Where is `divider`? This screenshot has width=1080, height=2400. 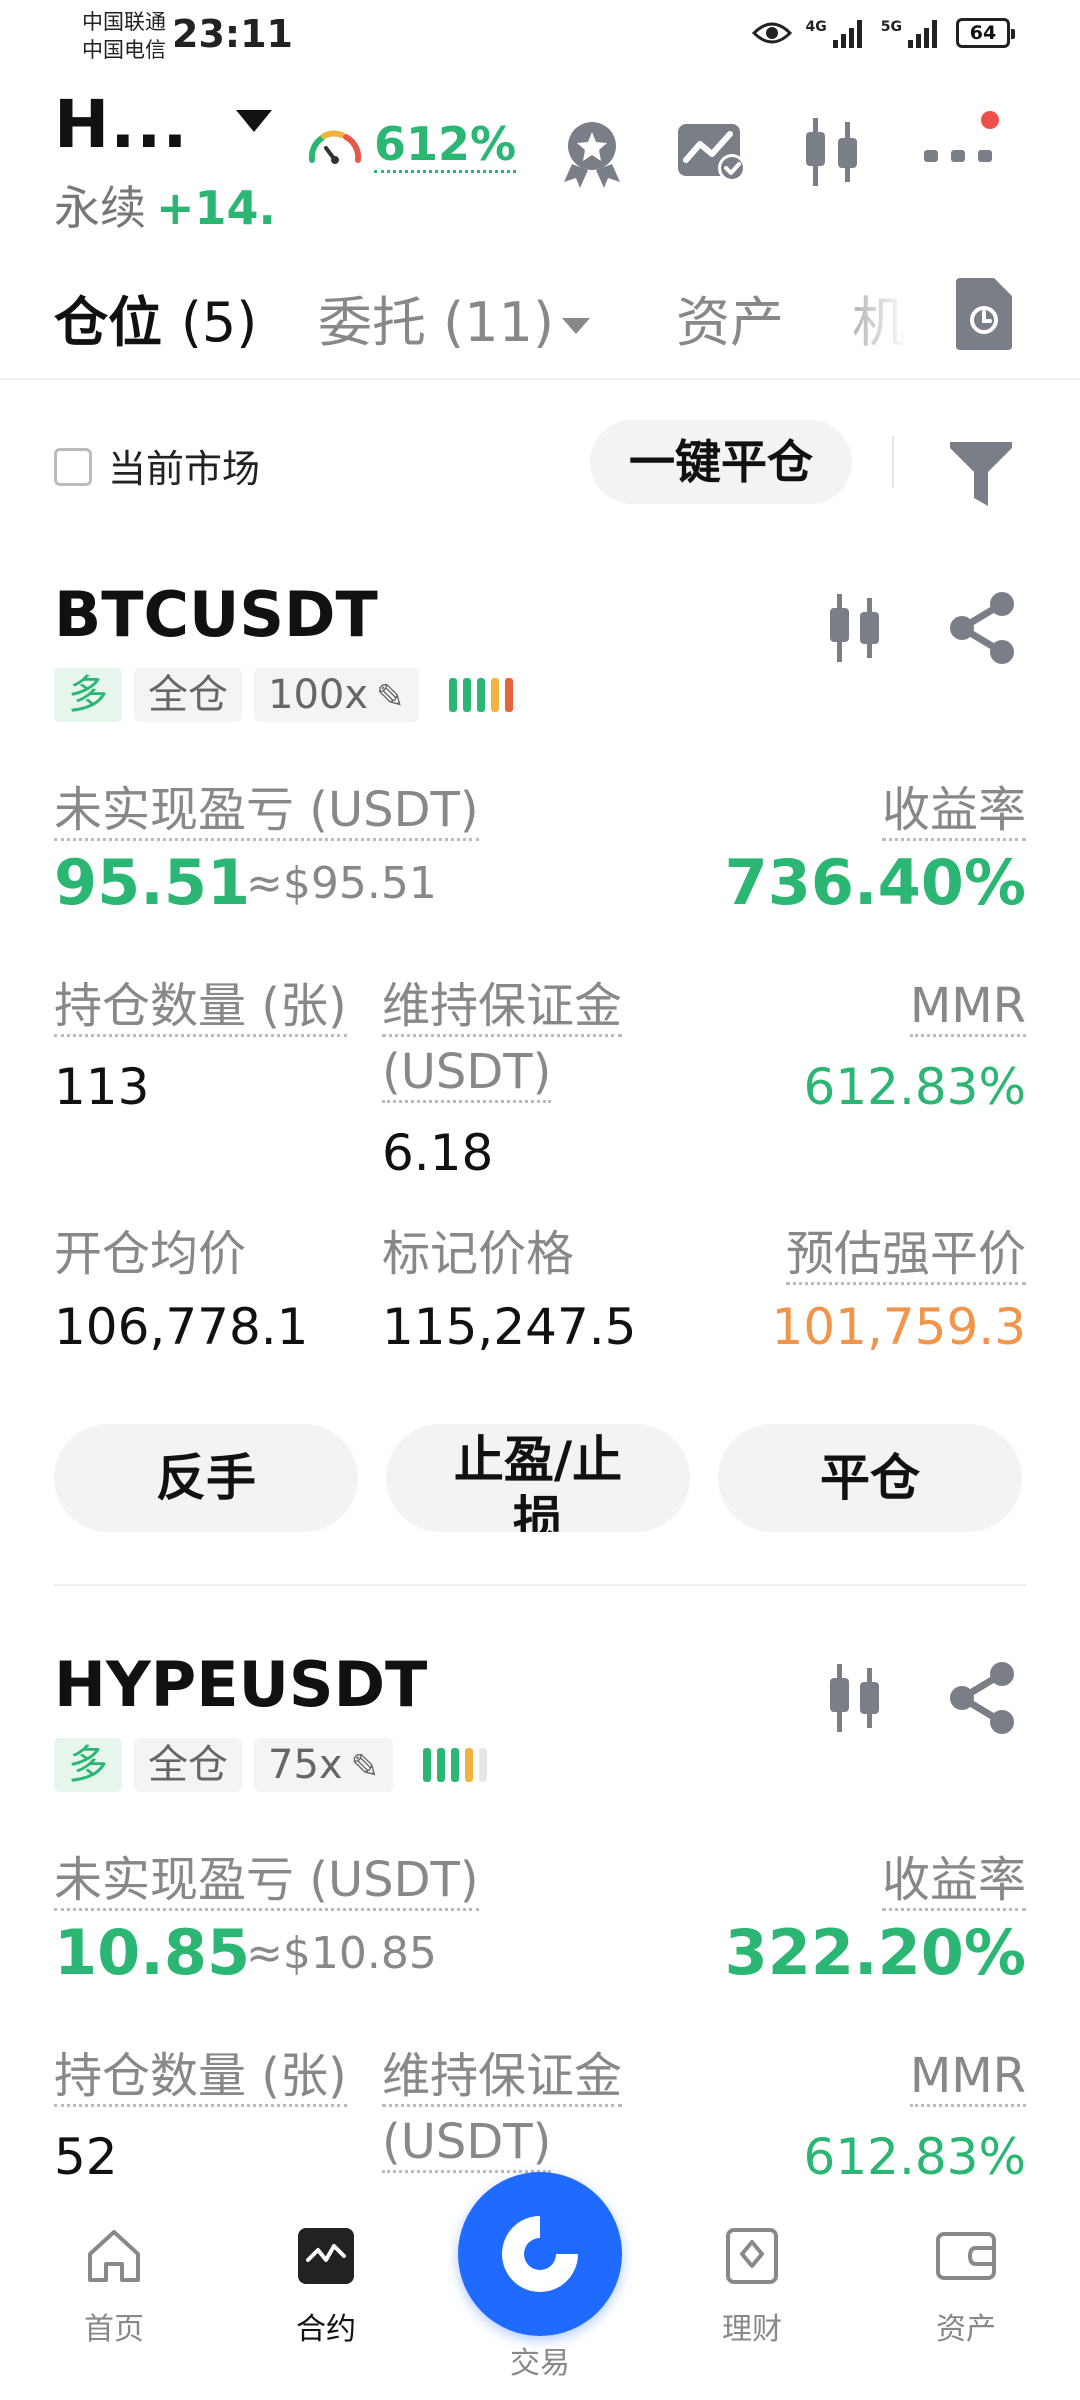
divider is located at coordinates (893, 462).